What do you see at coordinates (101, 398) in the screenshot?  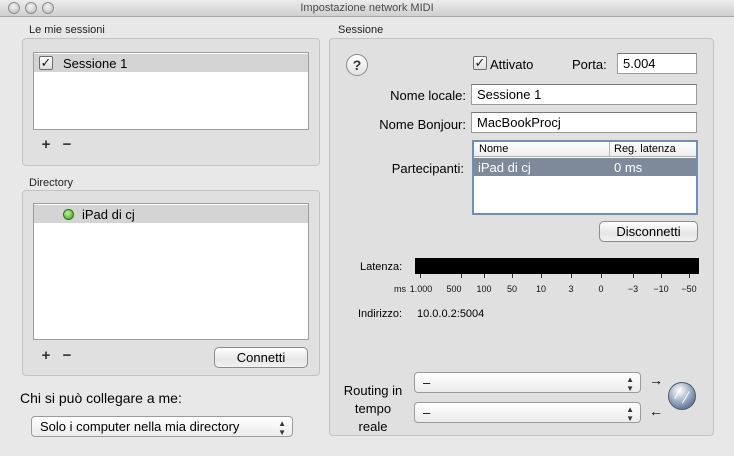 I see `who-can-connect-label: Chi si può collegare a me:` at bounding box center [101, 398].